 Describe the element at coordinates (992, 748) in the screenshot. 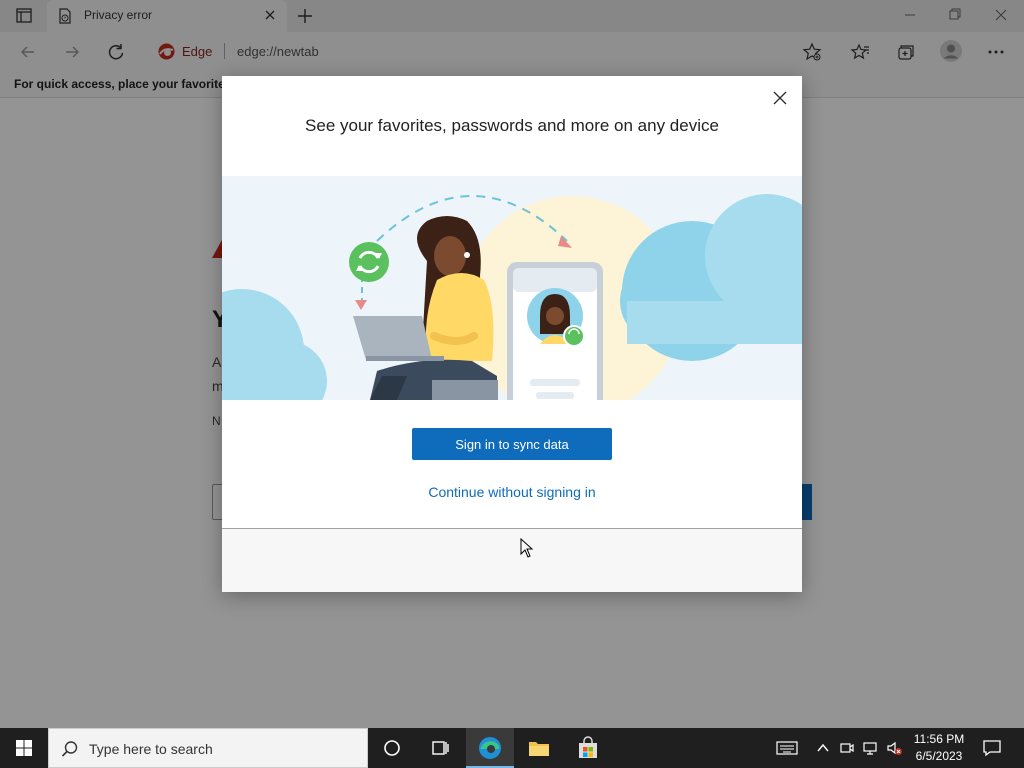

I see `action-center-icon` at that location.